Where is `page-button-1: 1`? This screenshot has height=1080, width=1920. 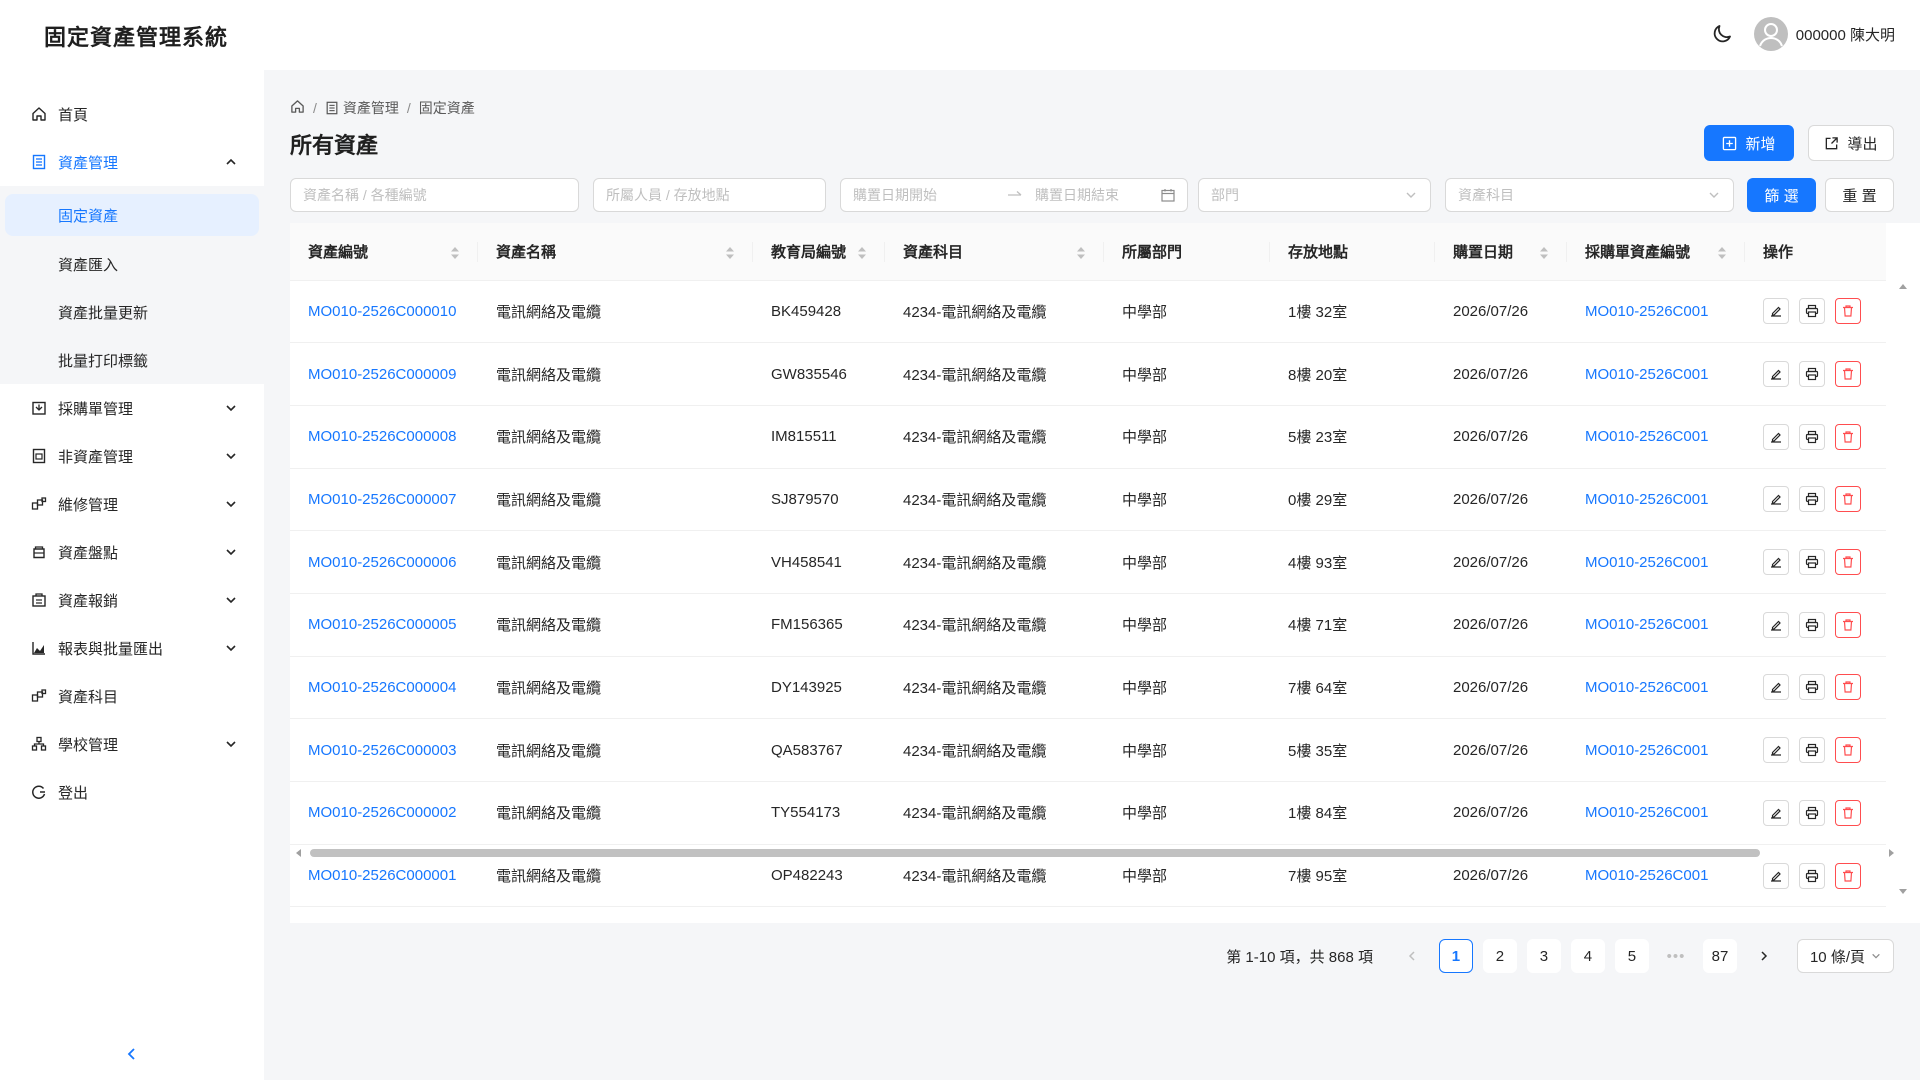
page-button-1: 1 is located at coordinates (1455, 956).